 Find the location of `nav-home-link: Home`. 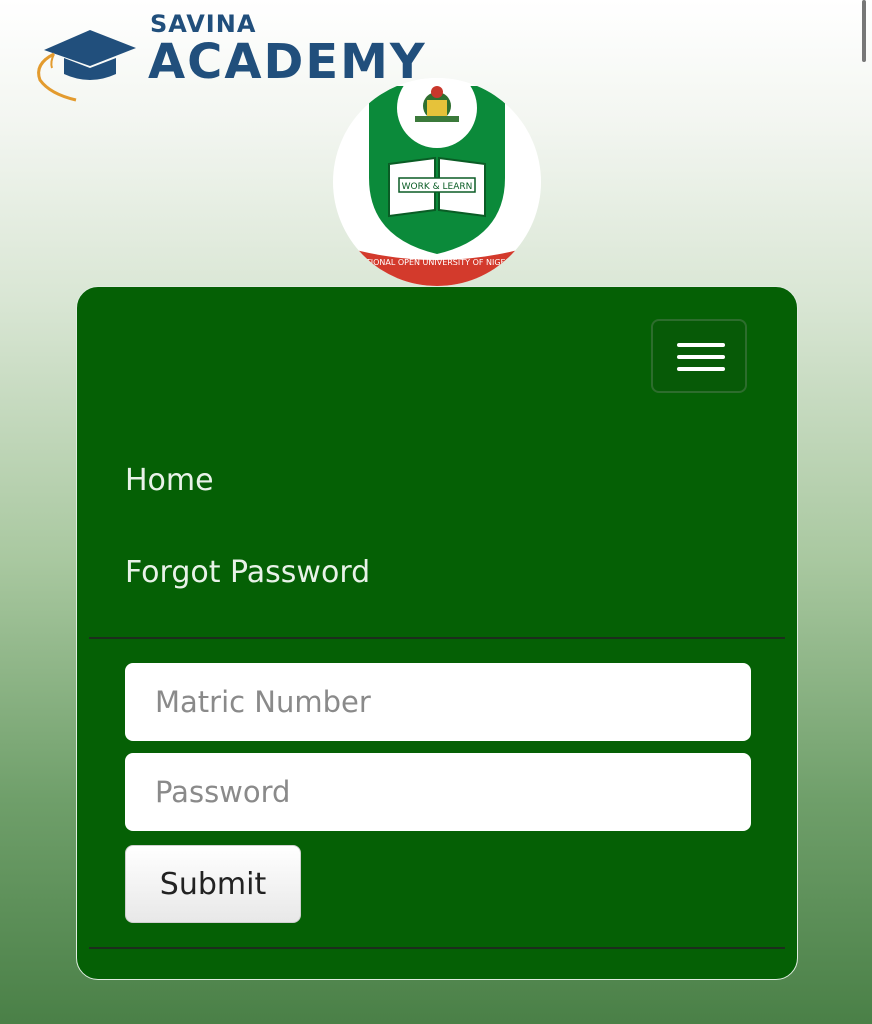

nav-home-link: Home is located at coordinates (169, 480).